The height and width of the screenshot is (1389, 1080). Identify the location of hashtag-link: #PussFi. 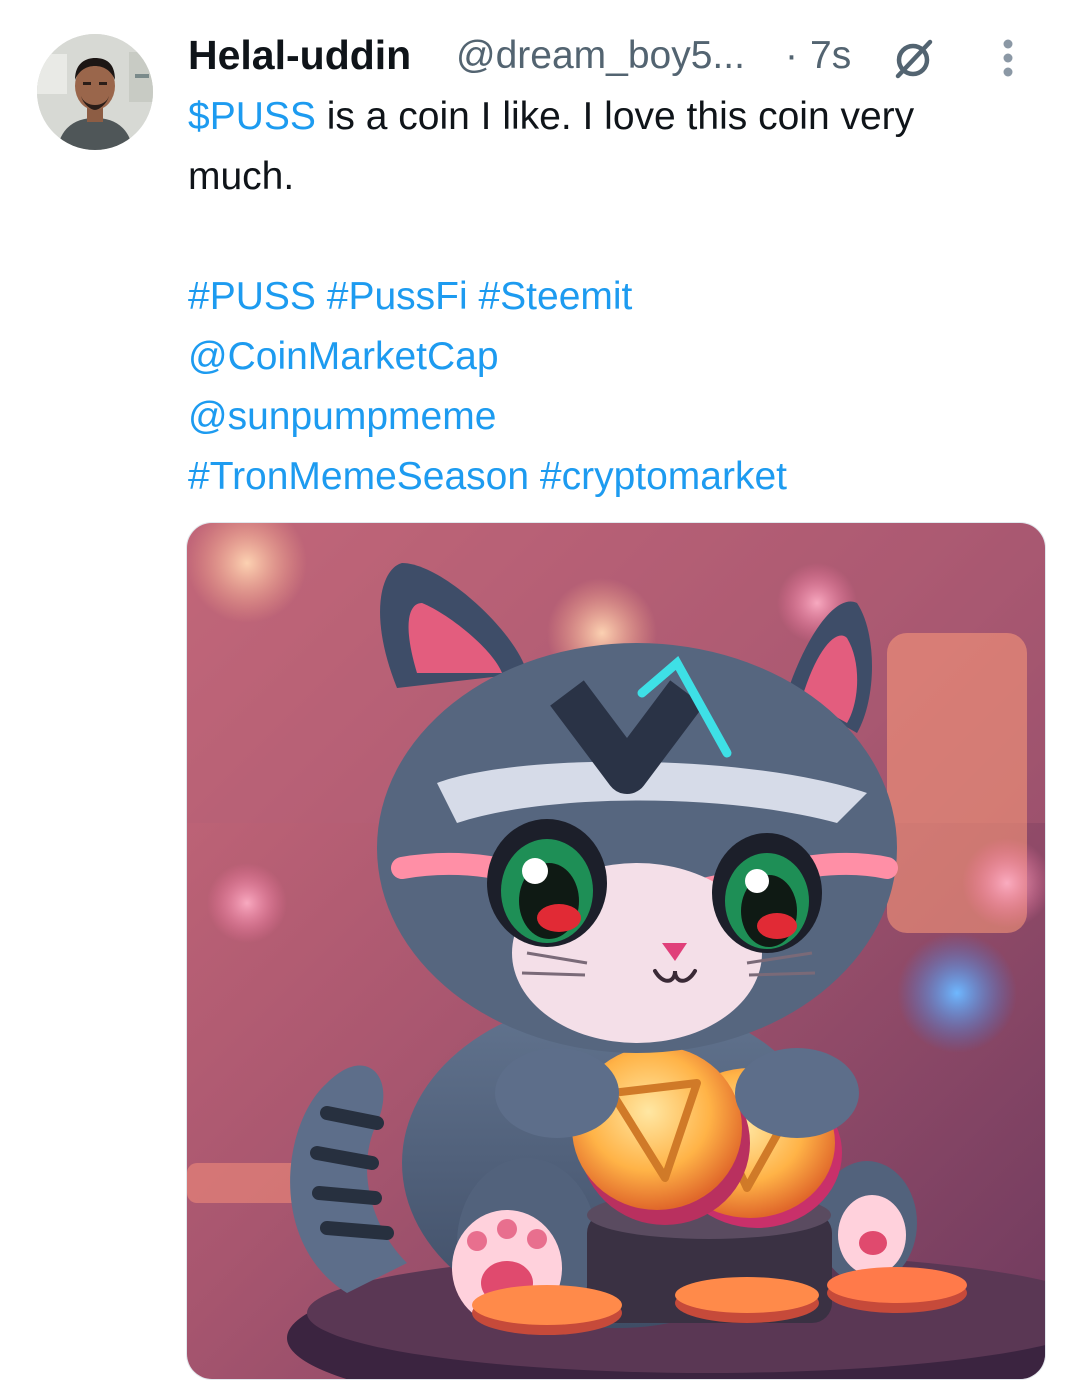
(397, 296).